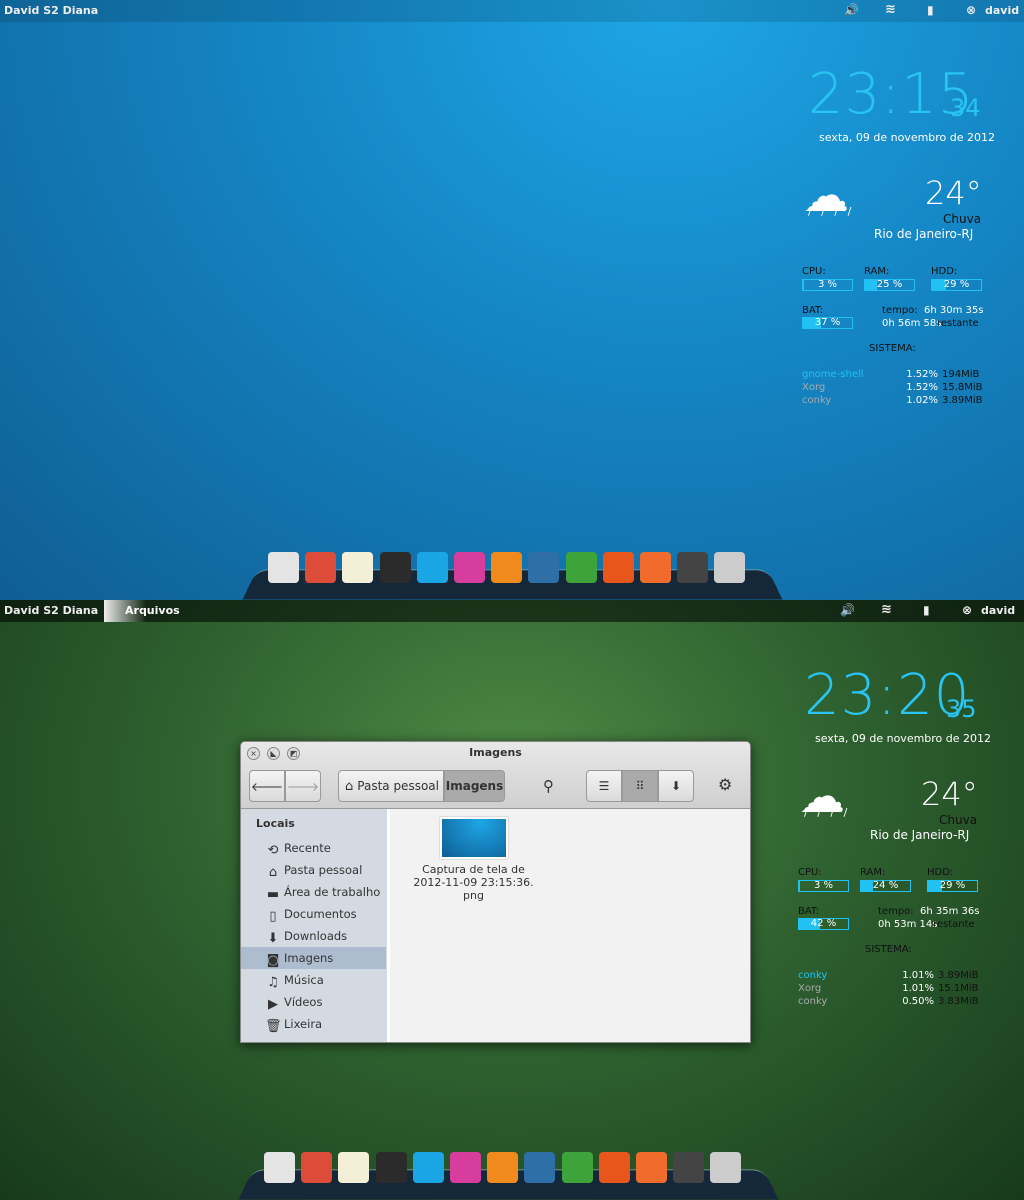  Describe the element at coordinates (303, 786) in the screenshot. I see `forward-button: 🡒` at that location.